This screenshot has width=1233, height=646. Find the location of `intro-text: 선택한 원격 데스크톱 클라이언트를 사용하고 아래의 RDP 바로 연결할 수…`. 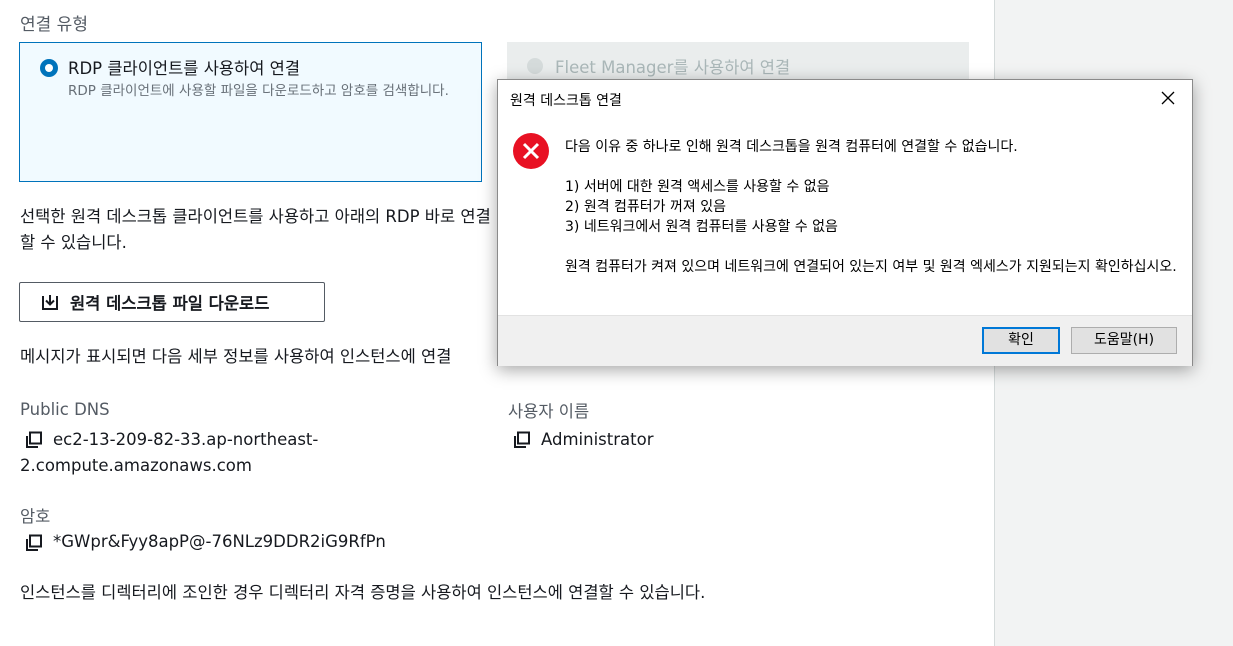

intro-text: 선택한 원격 데스크톱 클라이언트를 사용하고 아래의 RDP 바로 연결할 수… is located at coordinates (255, 229).